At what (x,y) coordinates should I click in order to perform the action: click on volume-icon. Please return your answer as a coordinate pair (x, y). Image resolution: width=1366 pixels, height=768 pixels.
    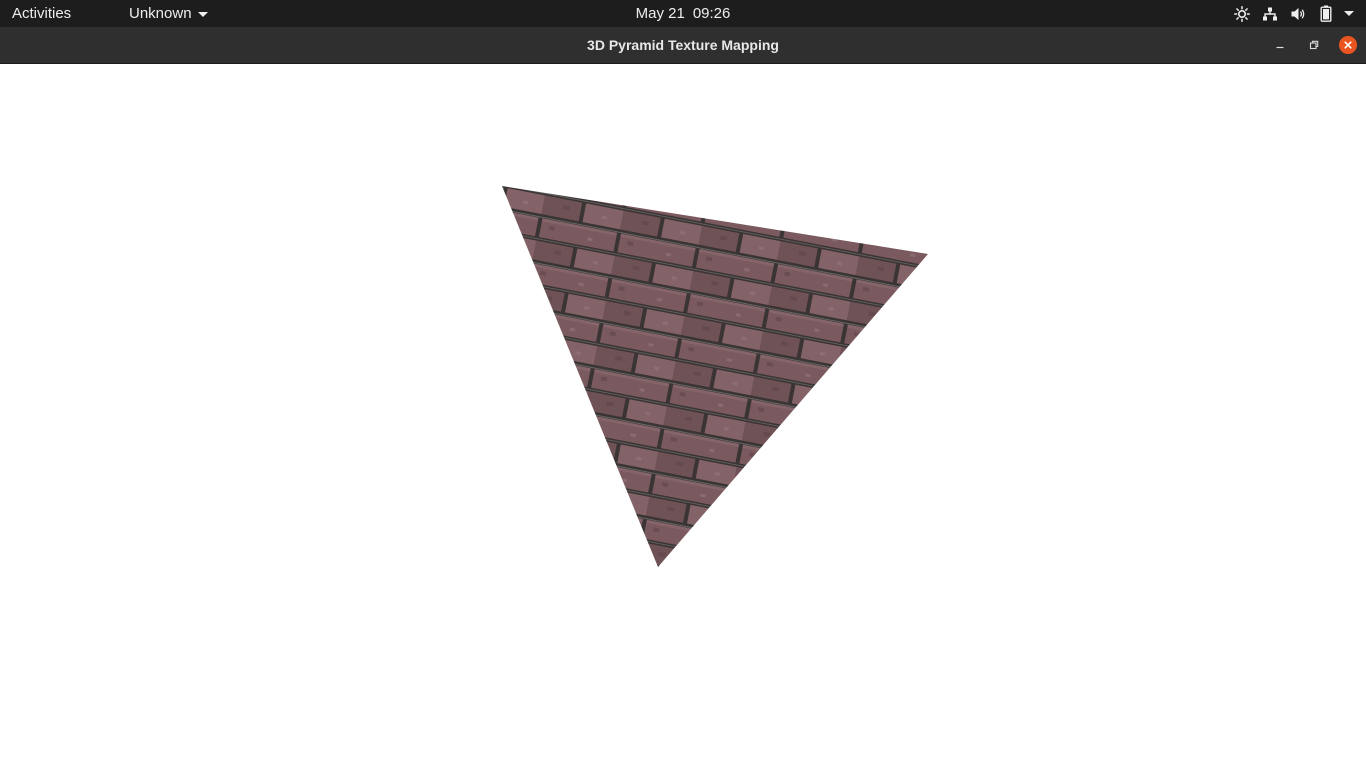
    Looking at the image, I should click on (1298, 13).